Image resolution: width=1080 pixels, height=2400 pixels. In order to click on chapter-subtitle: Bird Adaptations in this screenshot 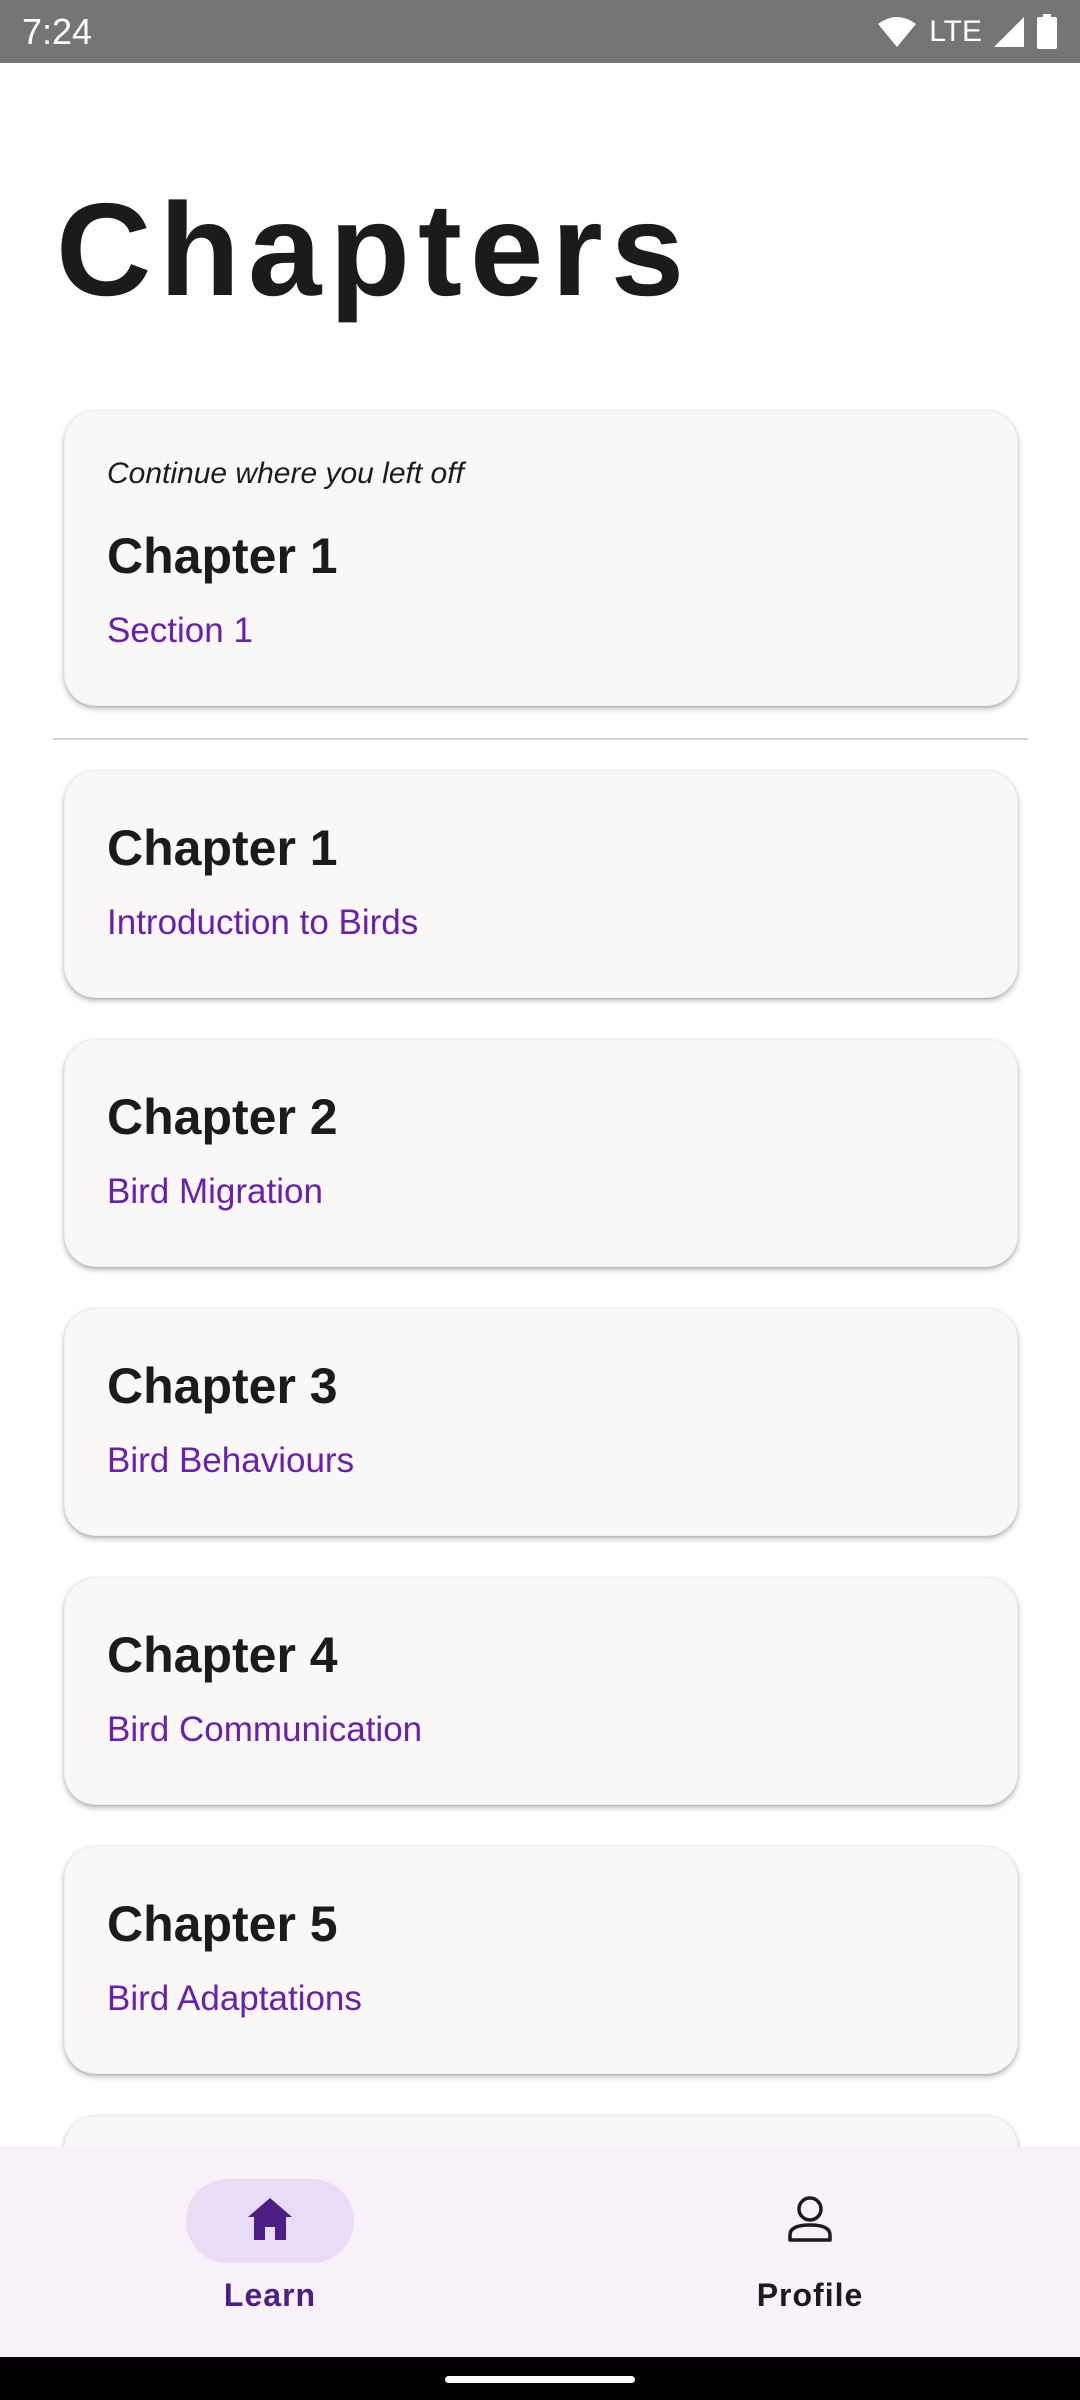, I will do `click(234, 1998)`.